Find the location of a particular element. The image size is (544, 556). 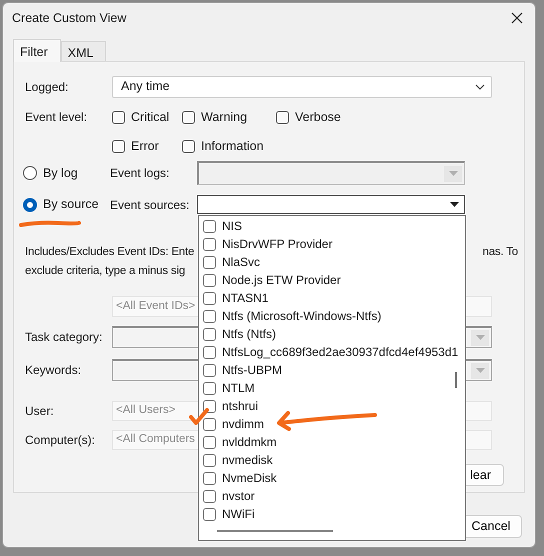

list-item: NTASN1 is located at coordinates (329, 298).